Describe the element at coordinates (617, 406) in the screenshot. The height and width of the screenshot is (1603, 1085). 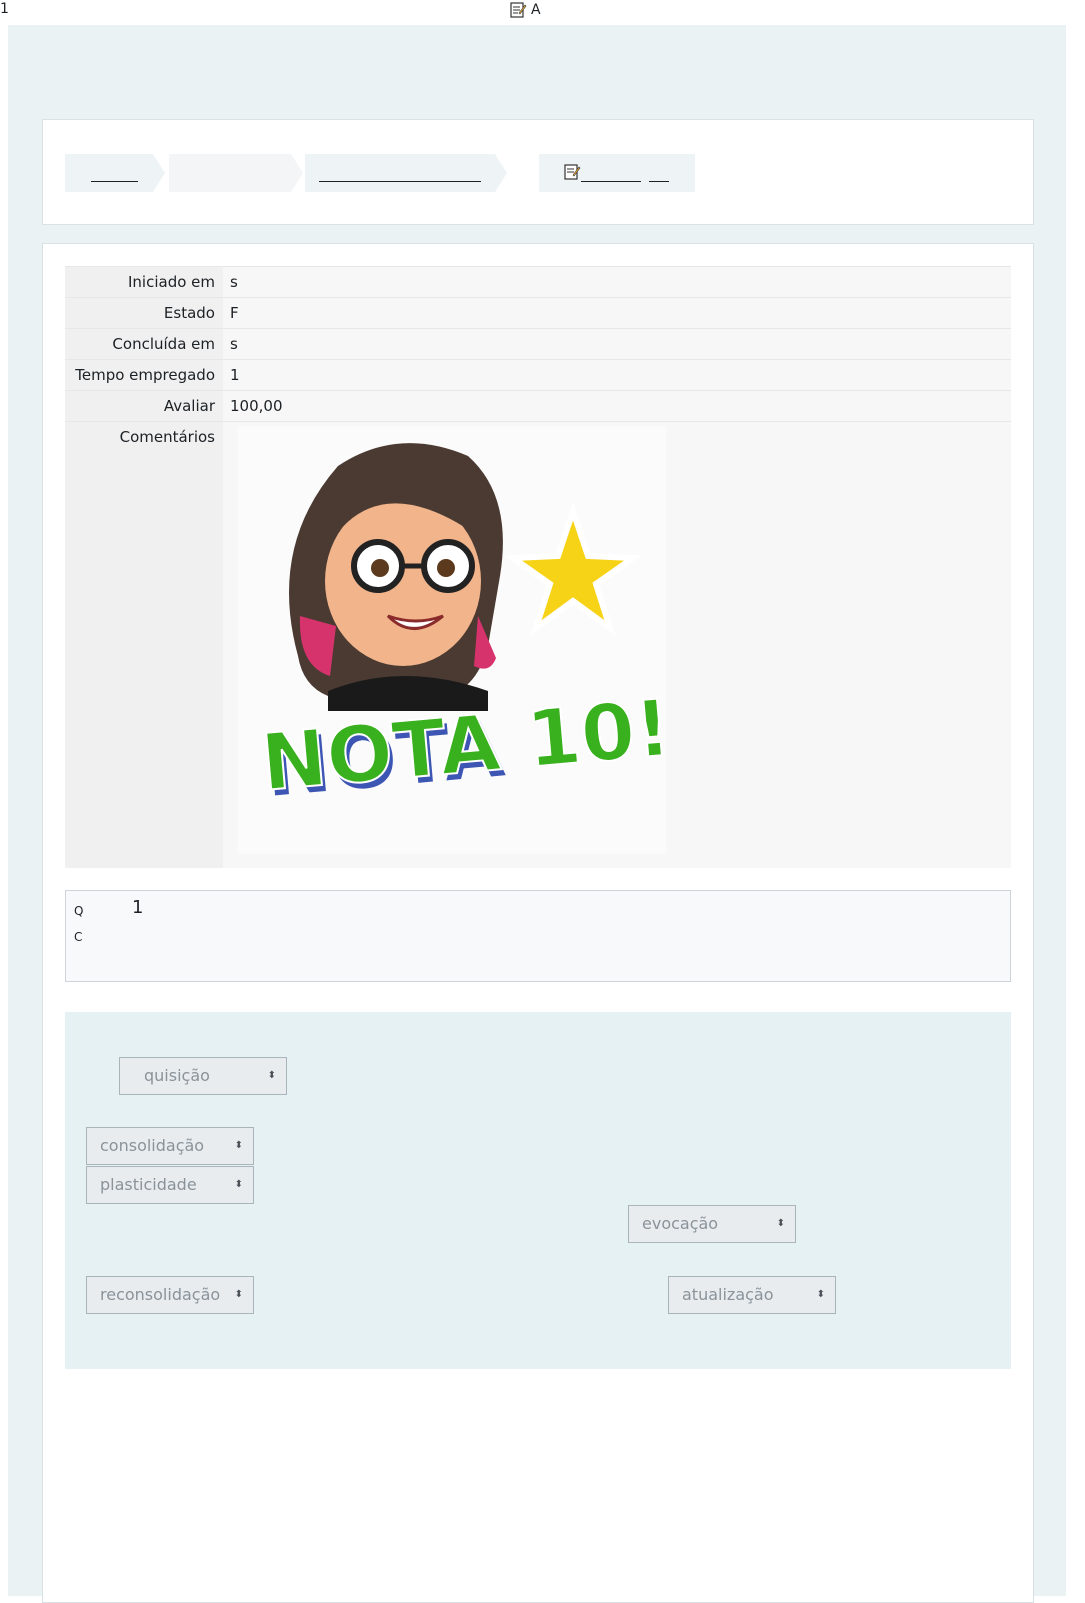
I see `summary-value: 100,00` at that location.